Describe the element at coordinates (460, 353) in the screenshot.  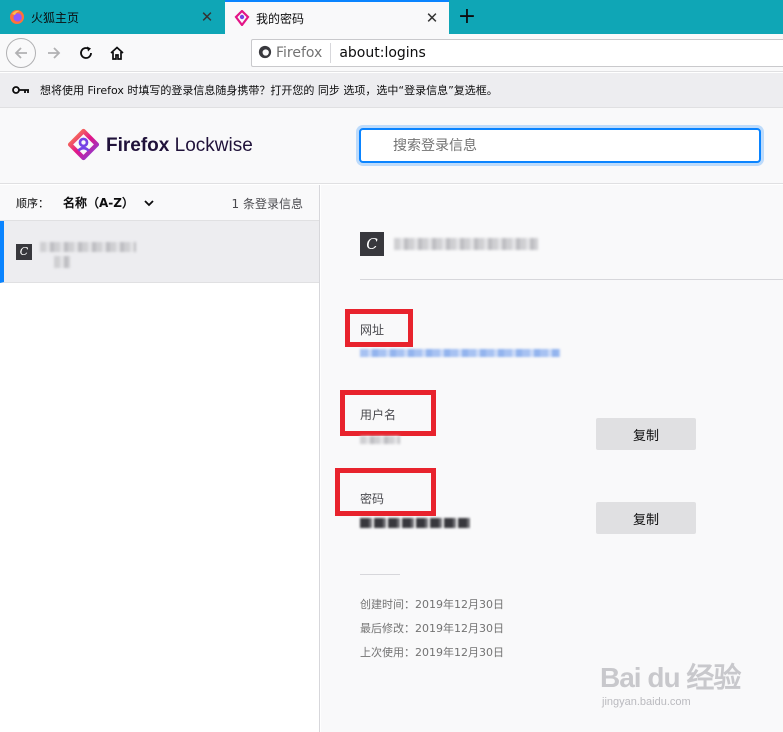
I see `url-value-redacted` at that location.